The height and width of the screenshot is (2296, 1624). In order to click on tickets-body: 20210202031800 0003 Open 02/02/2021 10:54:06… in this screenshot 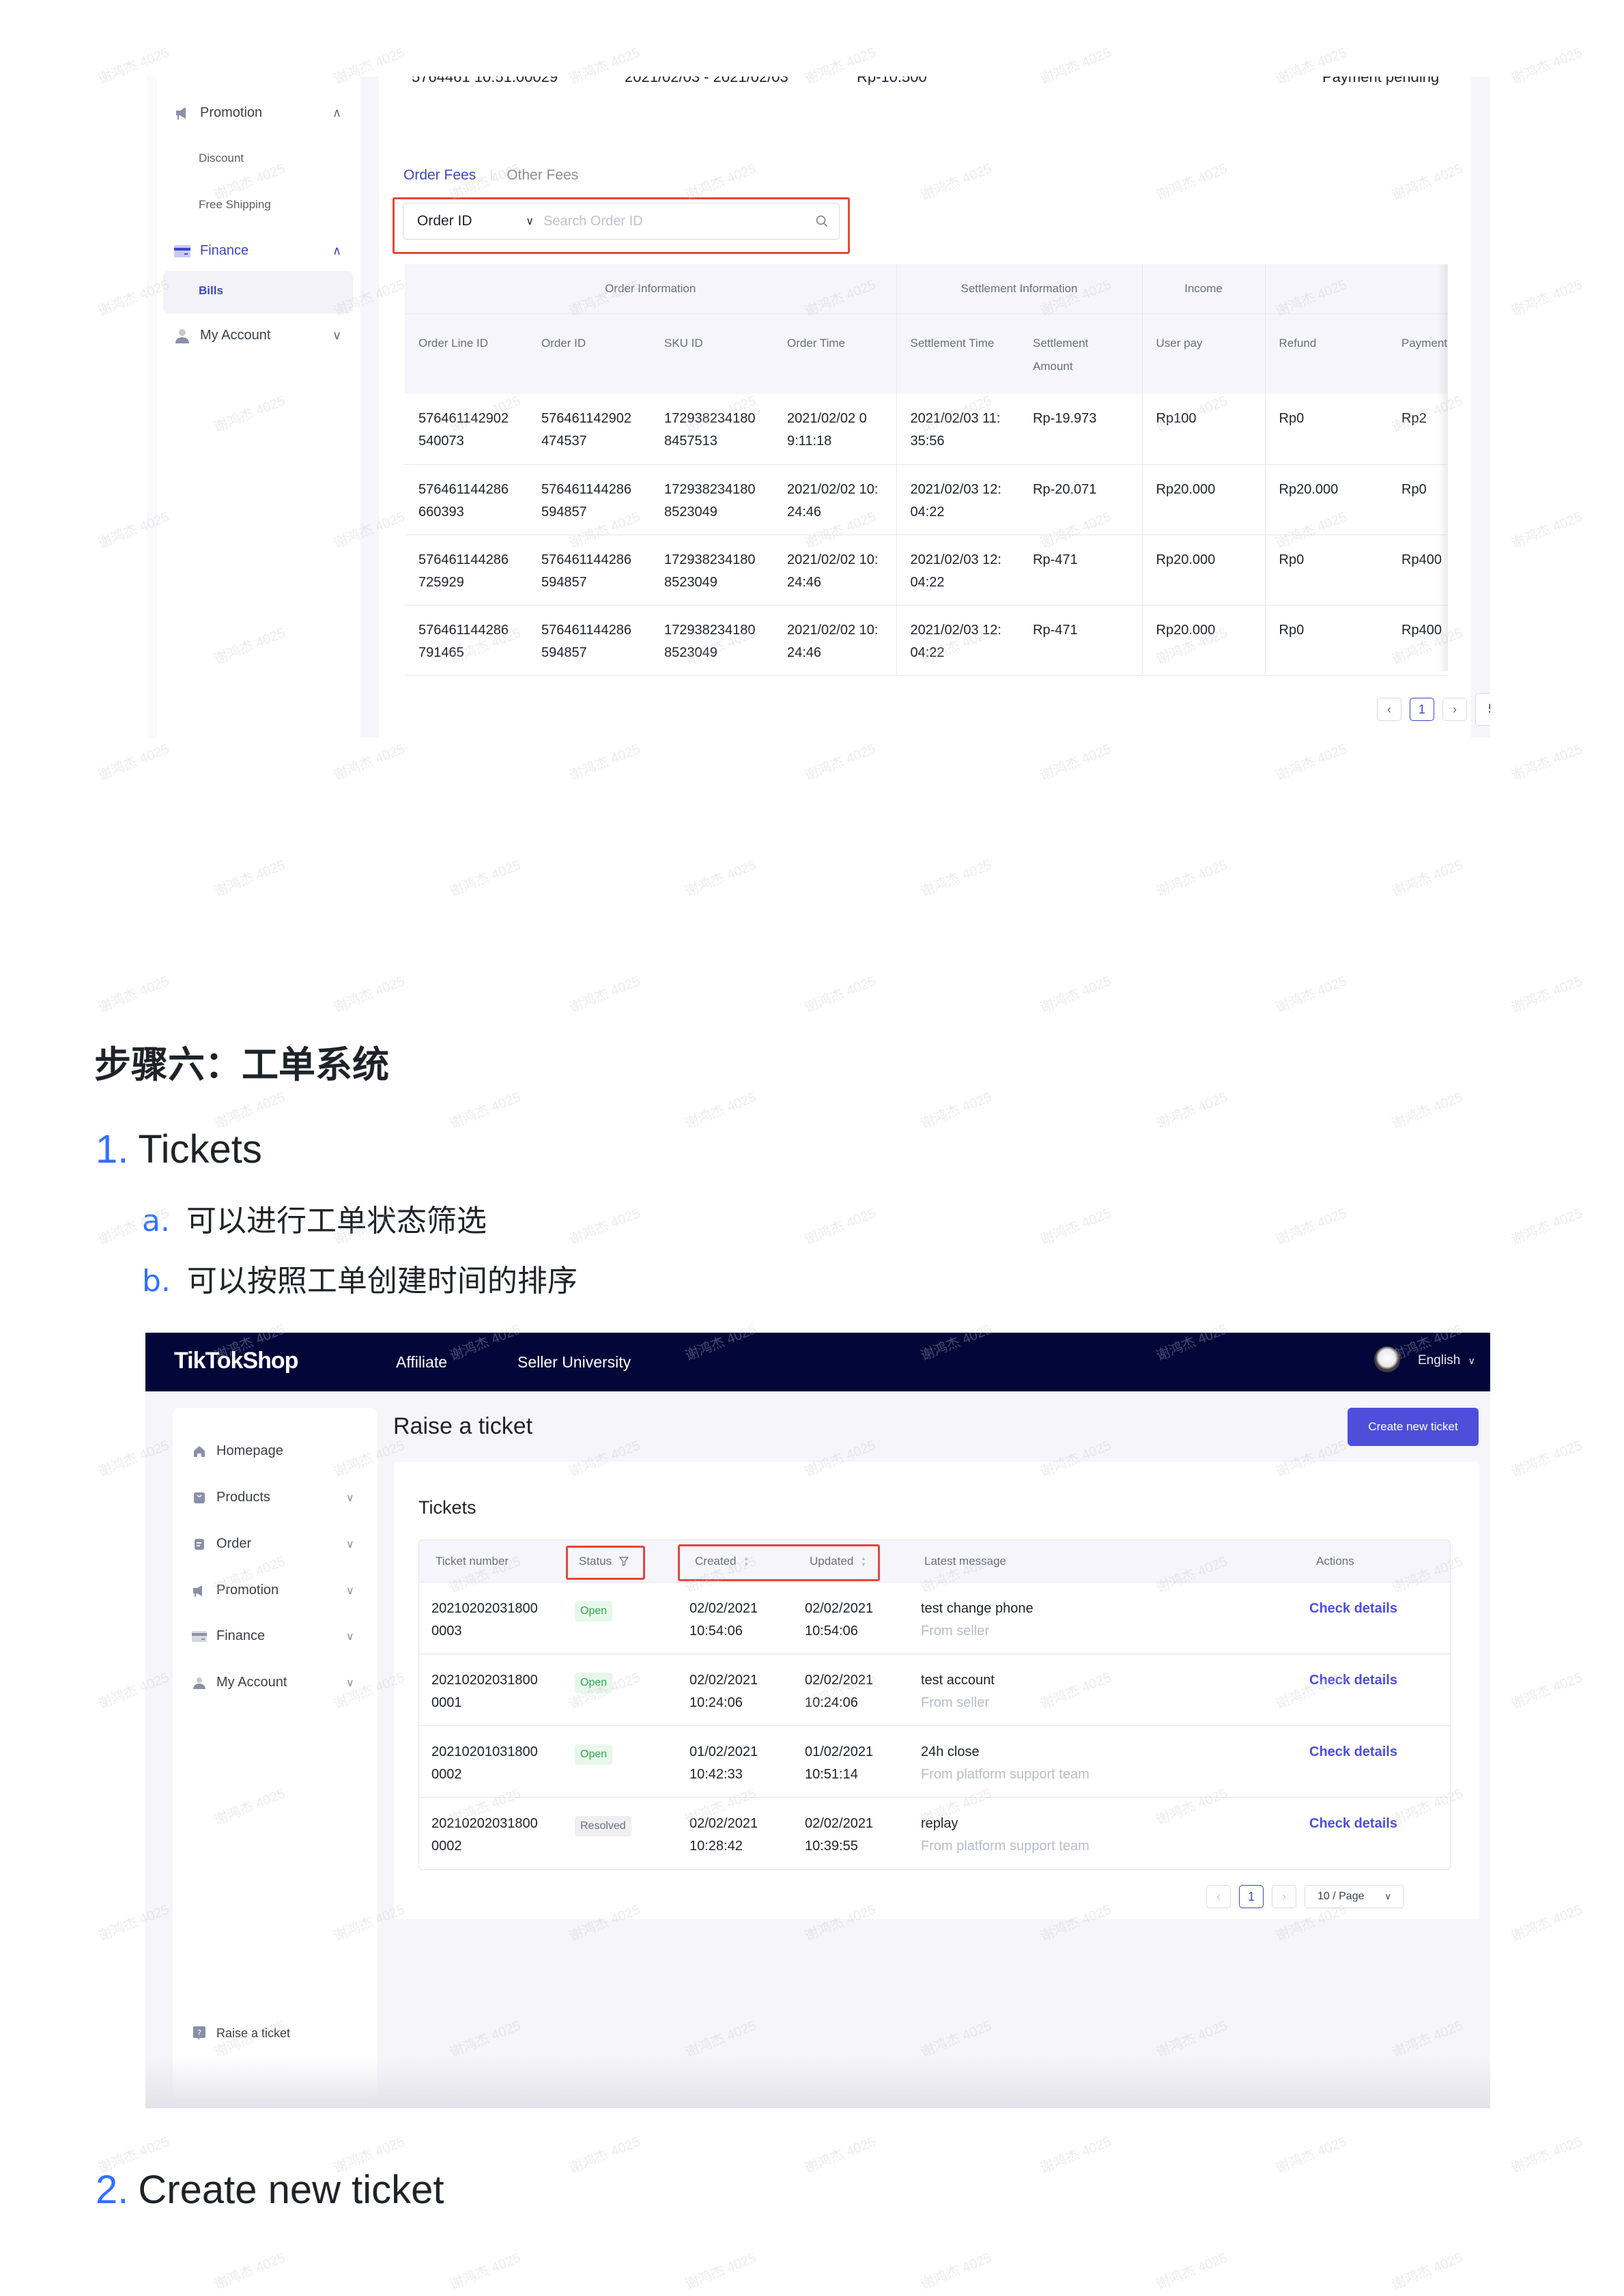, I will do `click(934, 1726)`.